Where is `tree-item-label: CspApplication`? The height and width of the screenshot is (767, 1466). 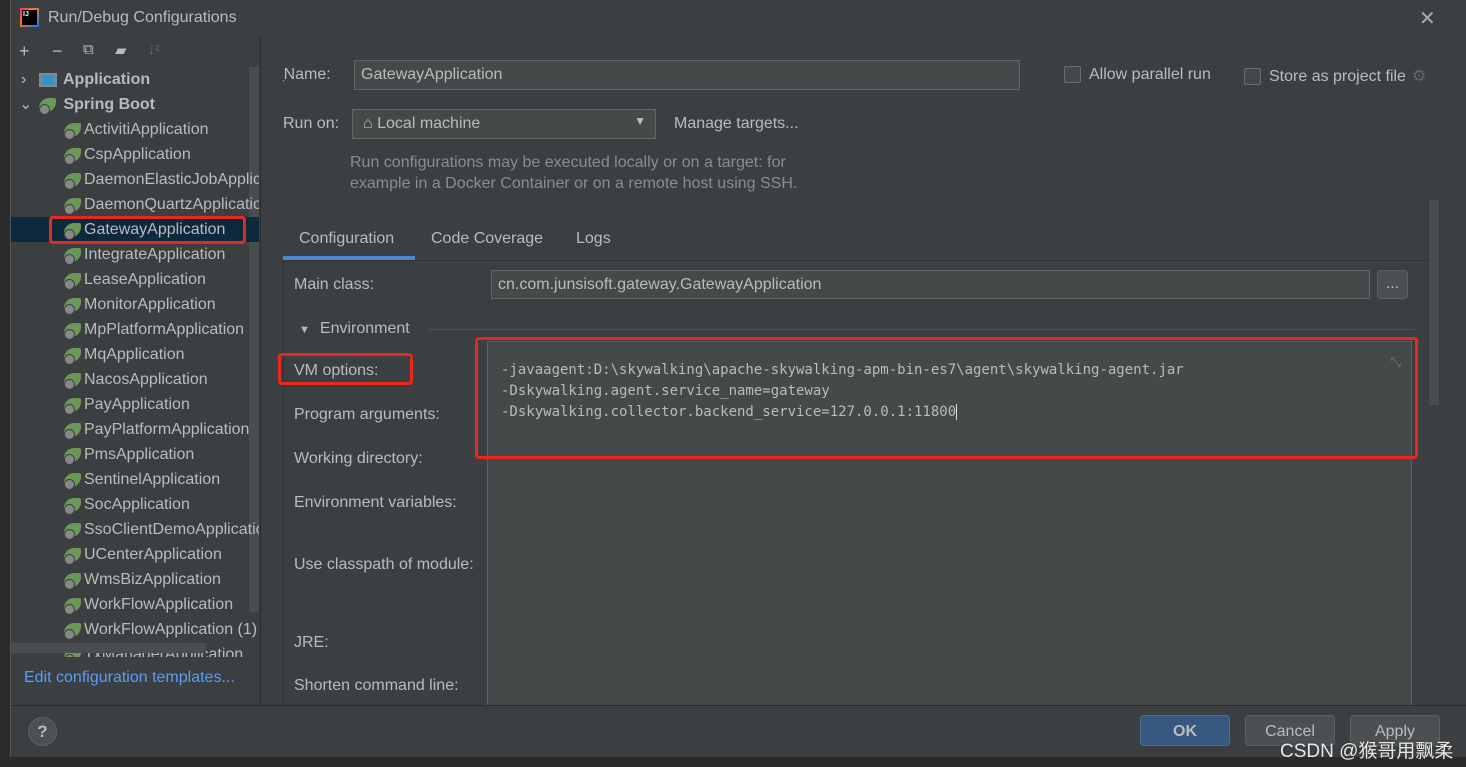
tree-item-label: CspApplication is located at coordinates (137, 154).